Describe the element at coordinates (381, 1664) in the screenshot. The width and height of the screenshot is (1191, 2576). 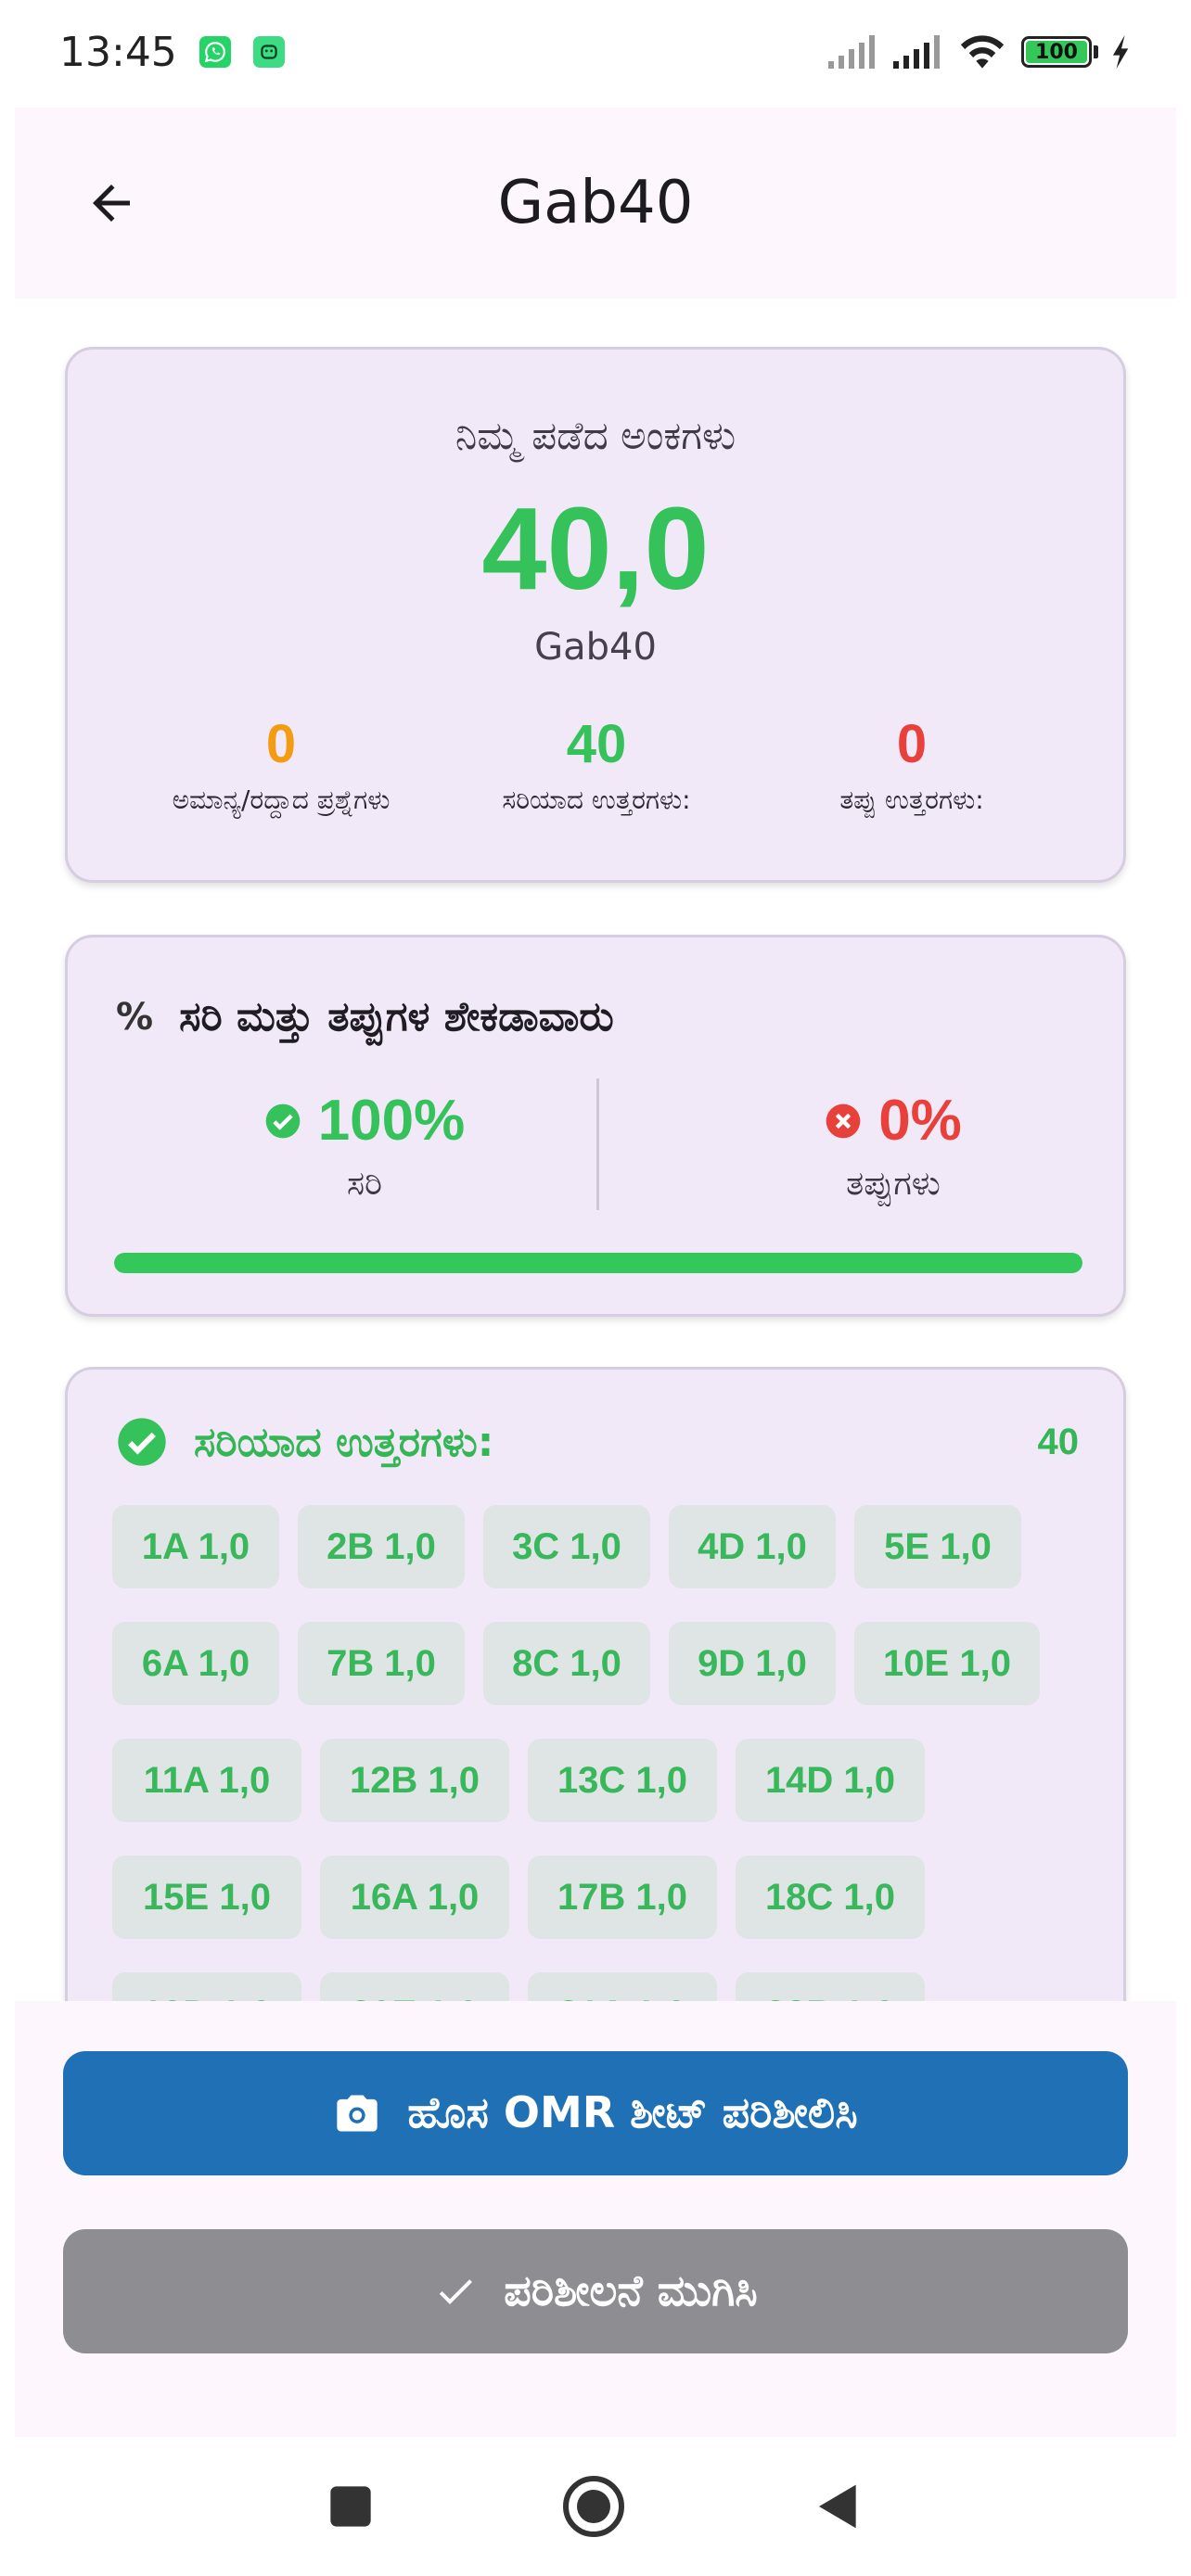
I see `answer-chip: 7B 1,0` at that location.